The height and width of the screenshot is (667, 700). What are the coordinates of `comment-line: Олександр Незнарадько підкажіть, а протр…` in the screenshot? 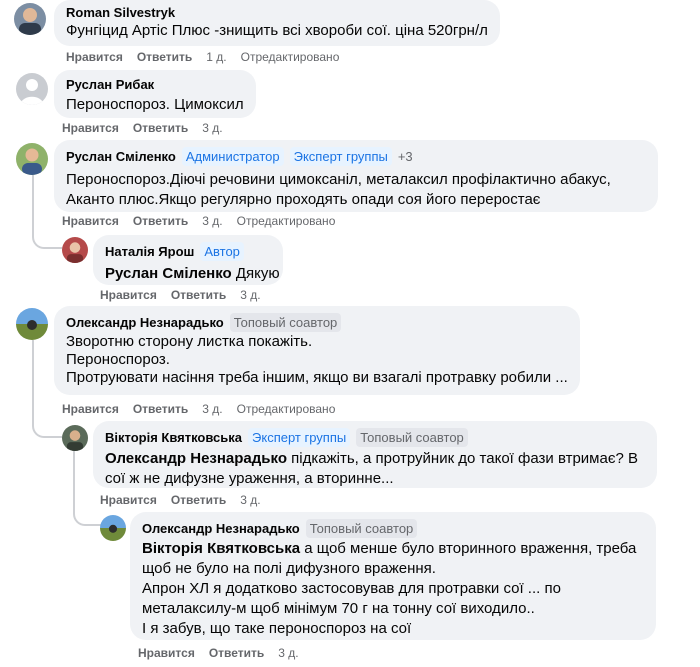 It's located at (375, 459).